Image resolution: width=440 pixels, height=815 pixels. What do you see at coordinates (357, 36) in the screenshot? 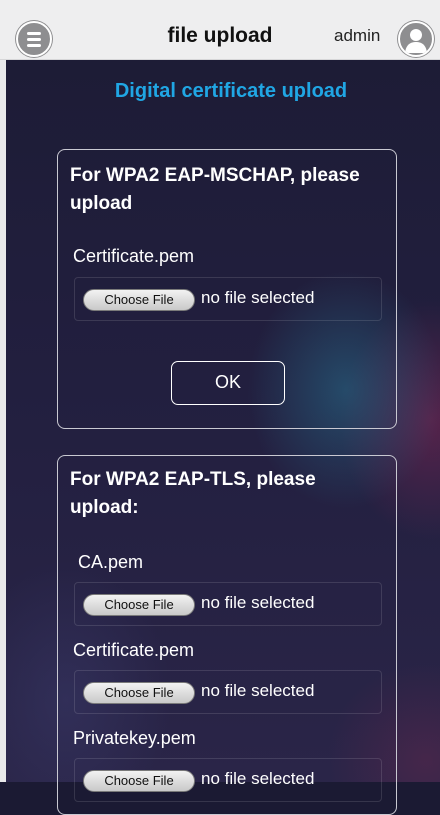
I see `user-name: admin` at bounding box center [357, 36].